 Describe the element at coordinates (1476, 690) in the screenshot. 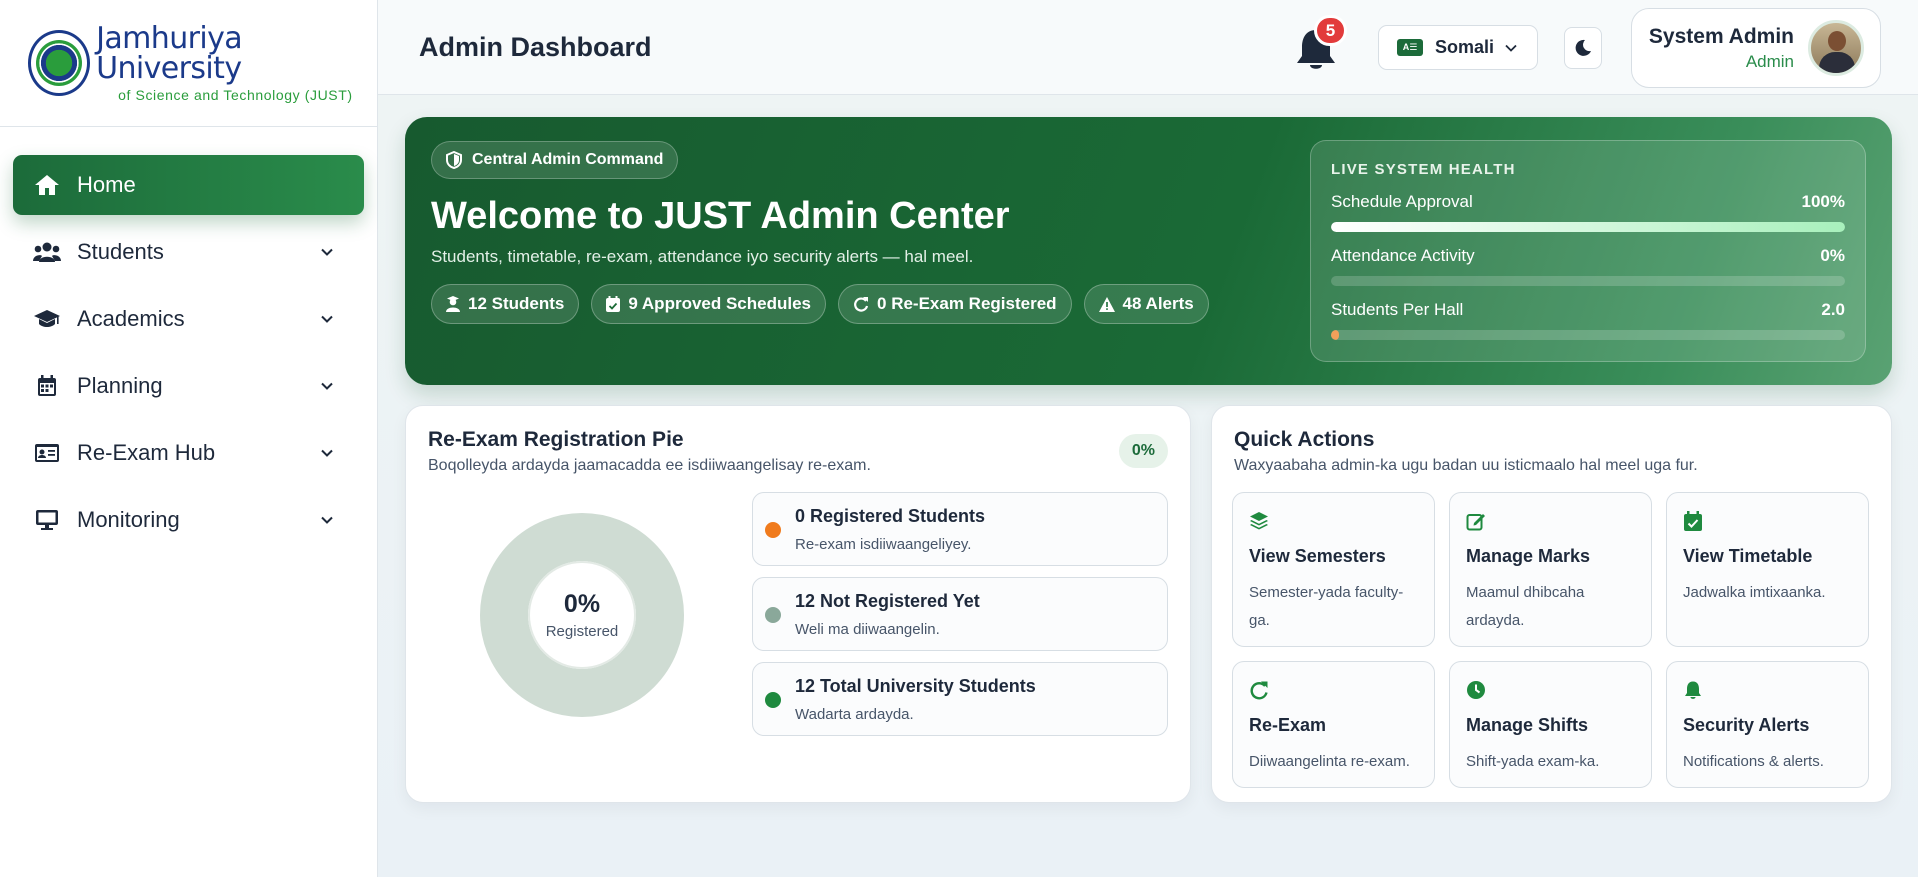

I see `clock-icon` at that location.